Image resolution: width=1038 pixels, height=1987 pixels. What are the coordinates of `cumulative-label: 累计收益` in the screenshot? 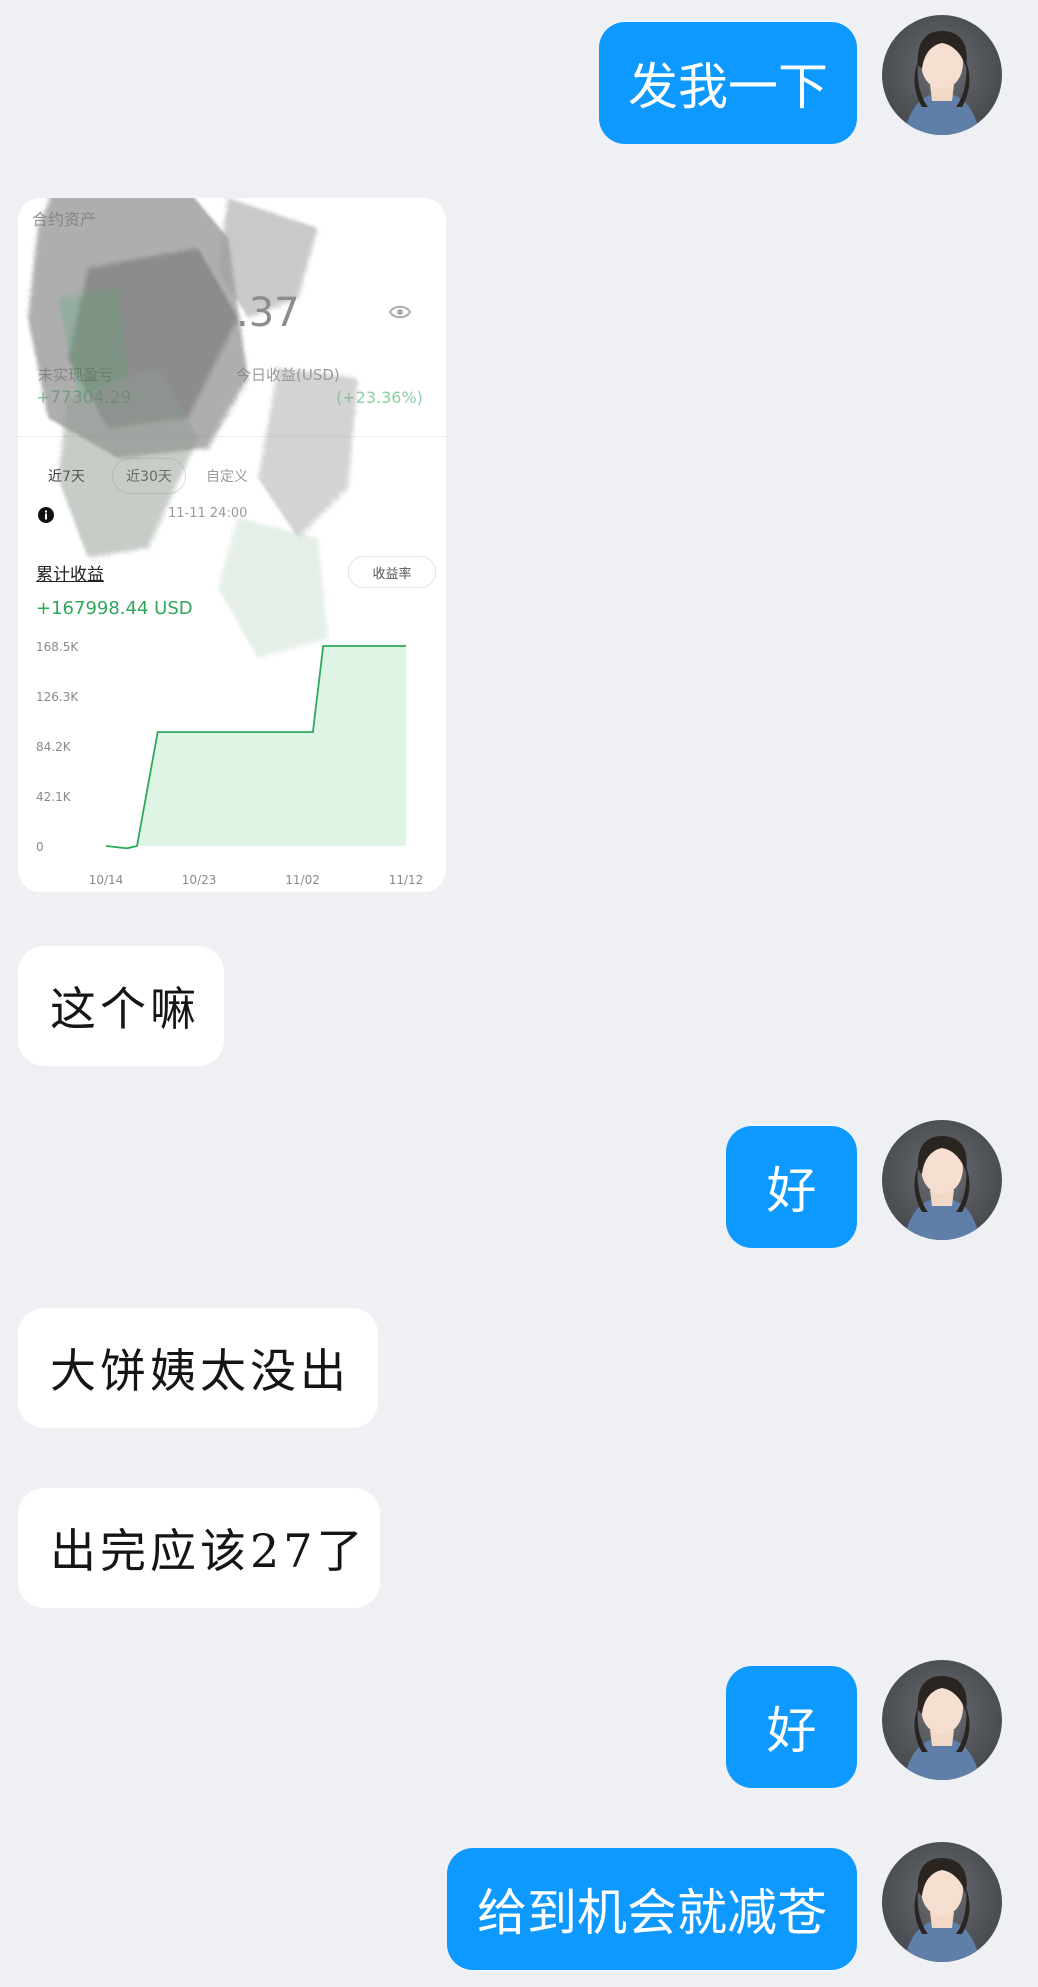 It's located at (70, 575).